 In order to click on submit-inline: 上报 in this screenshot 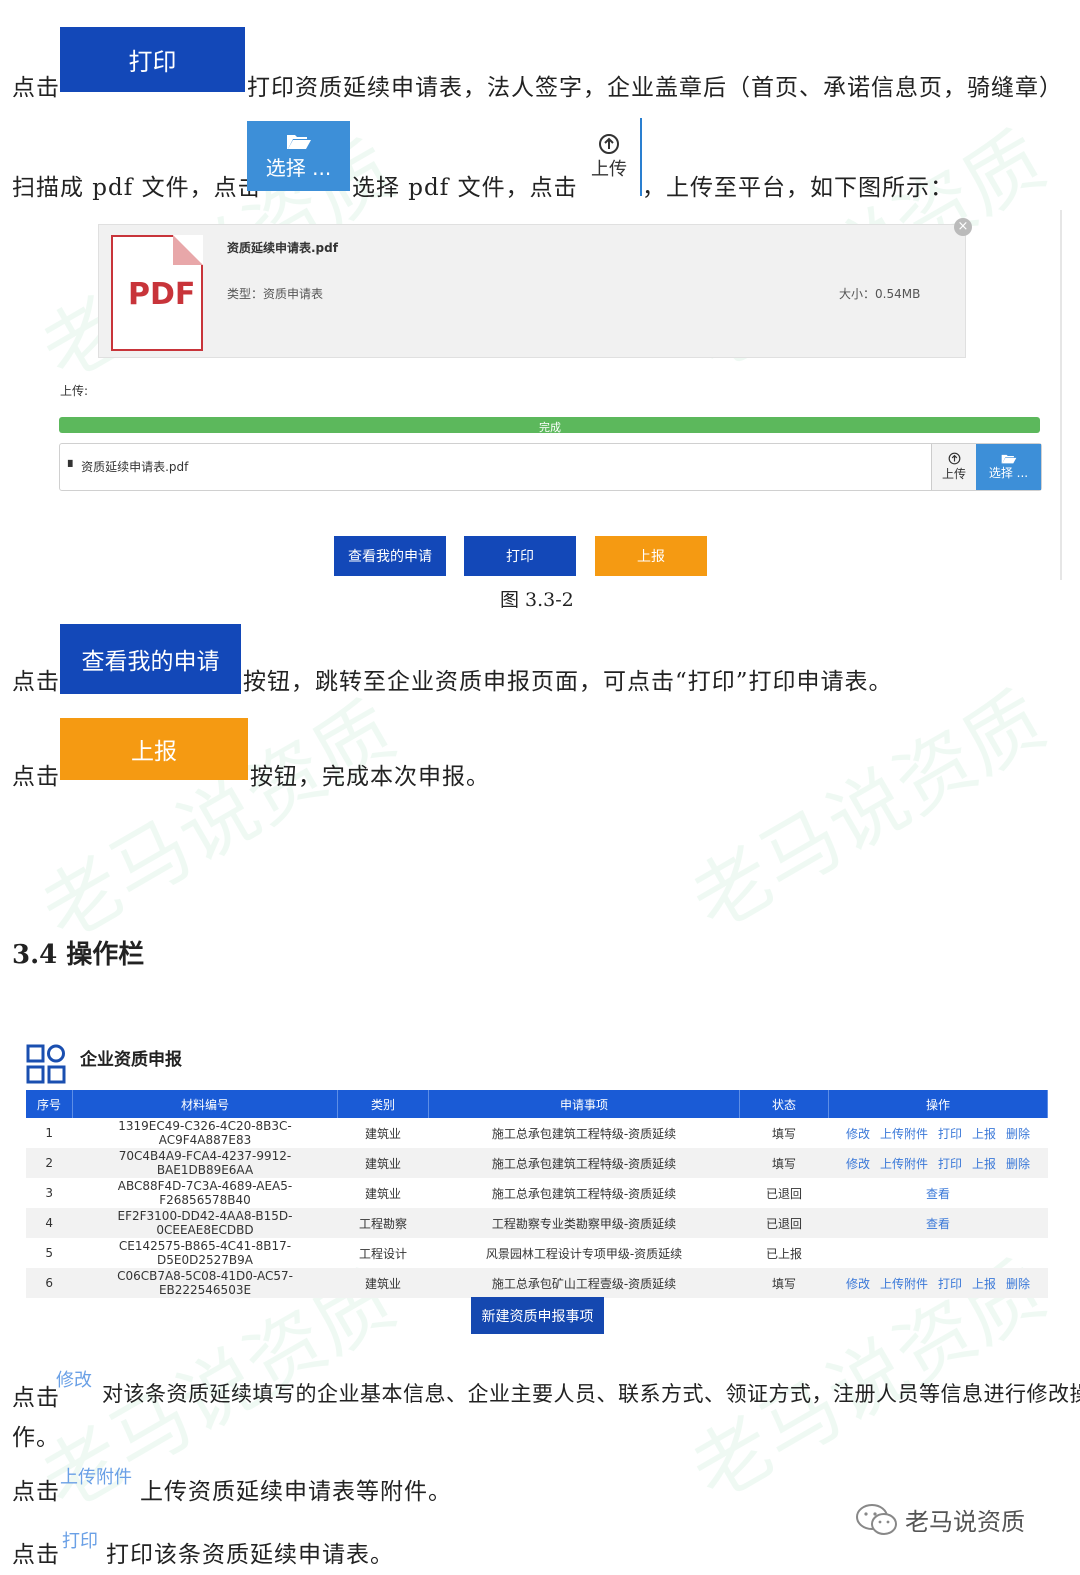, I will do `click(154, 749)`.